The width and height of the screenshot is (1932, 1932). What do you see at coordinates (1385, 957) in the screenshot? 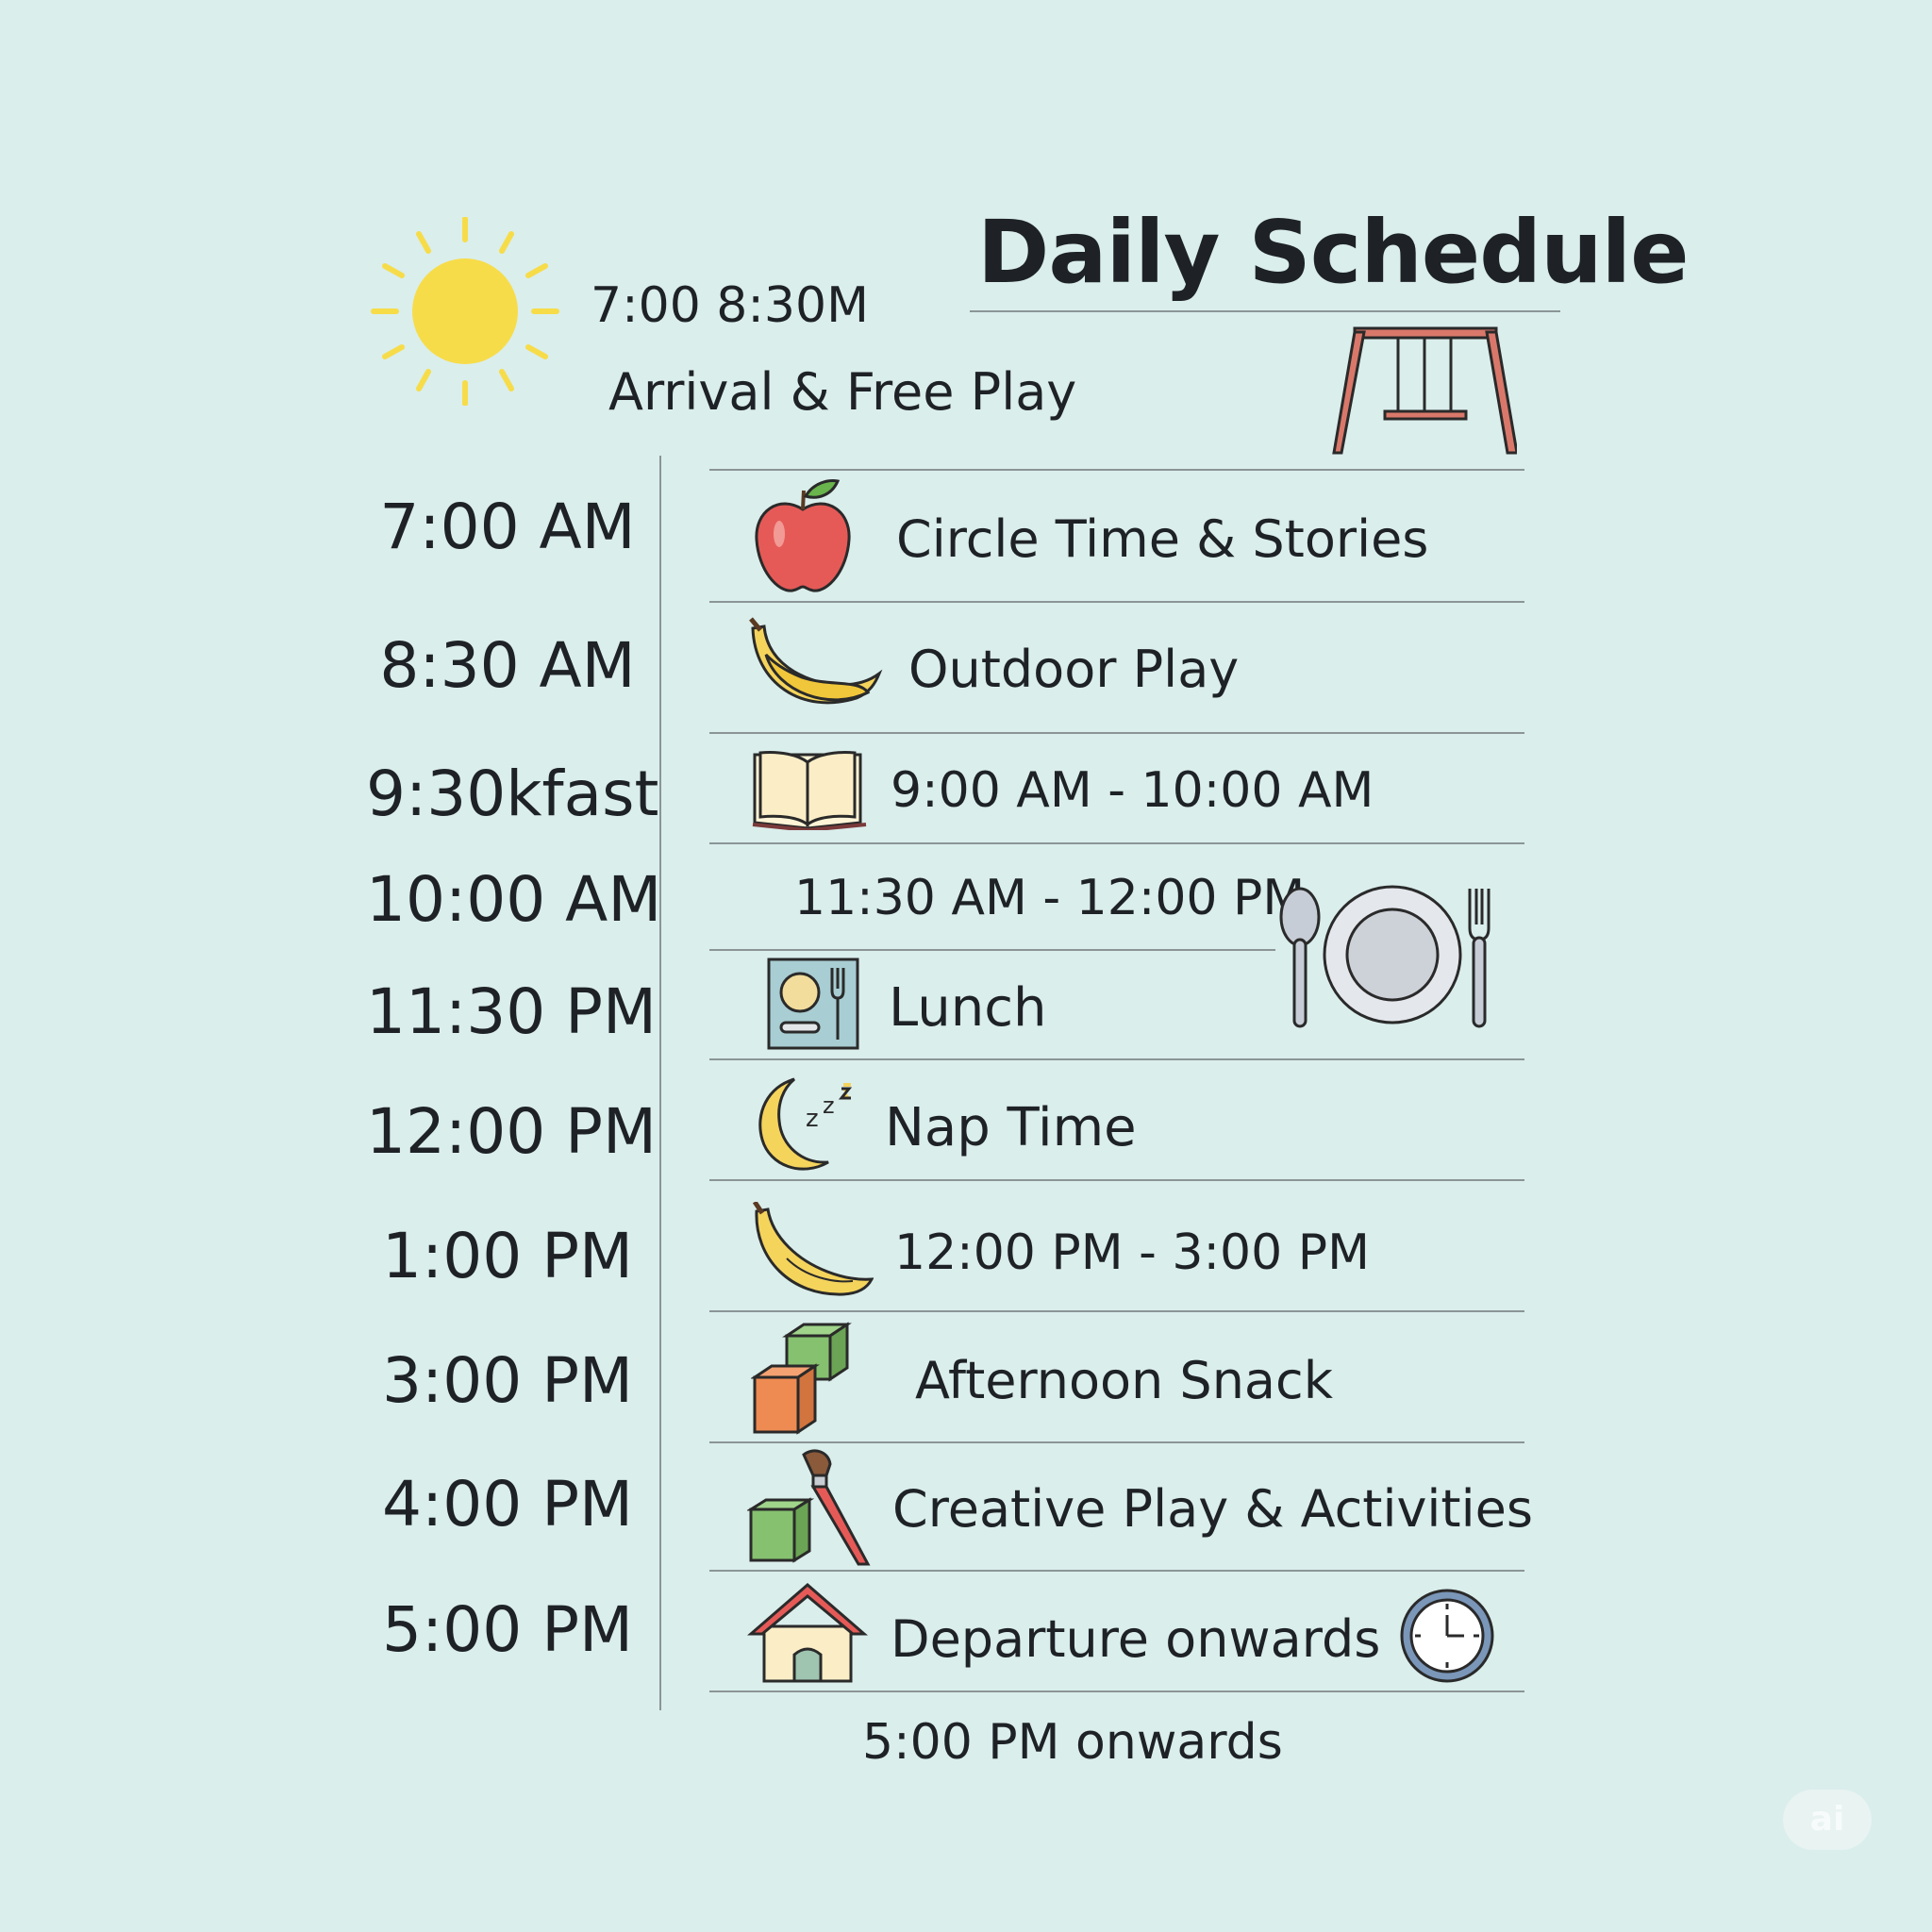
I see `plate-cutlery-icon` at bounding box center [1385, 957].